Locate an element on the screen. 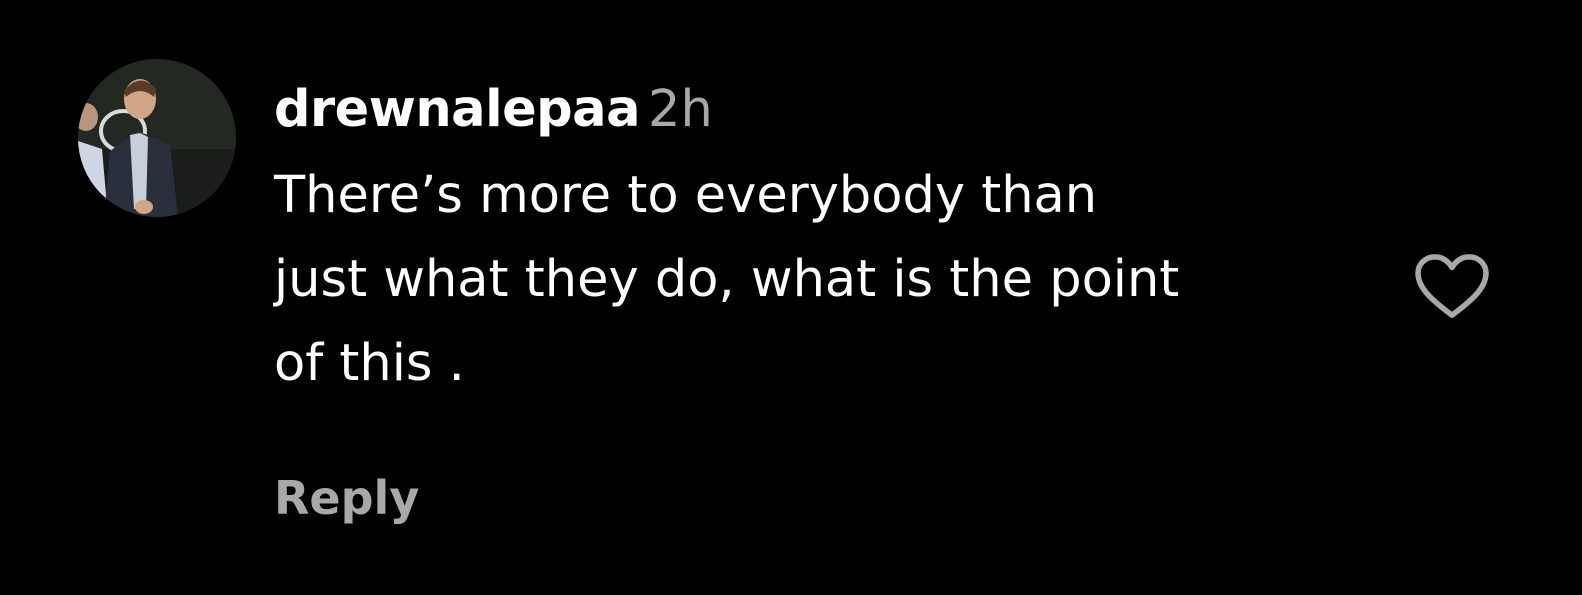 This screenshot has height=595, width=1582. avatar-photo is located at coordinates (157, 138).